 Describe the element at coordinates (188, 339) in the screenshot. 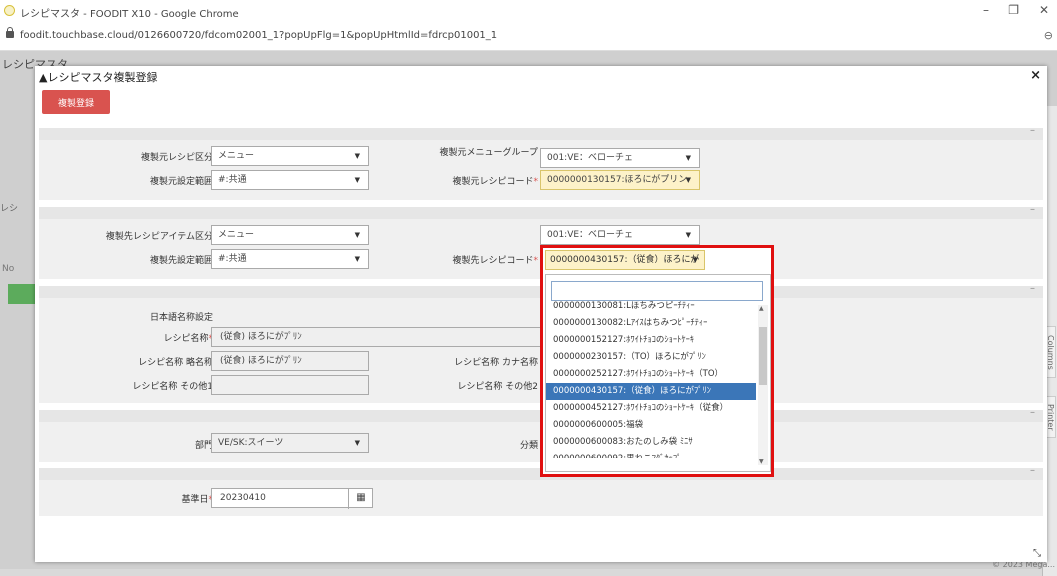

I see `recipe-name-label: レシピ名称*` at that location.